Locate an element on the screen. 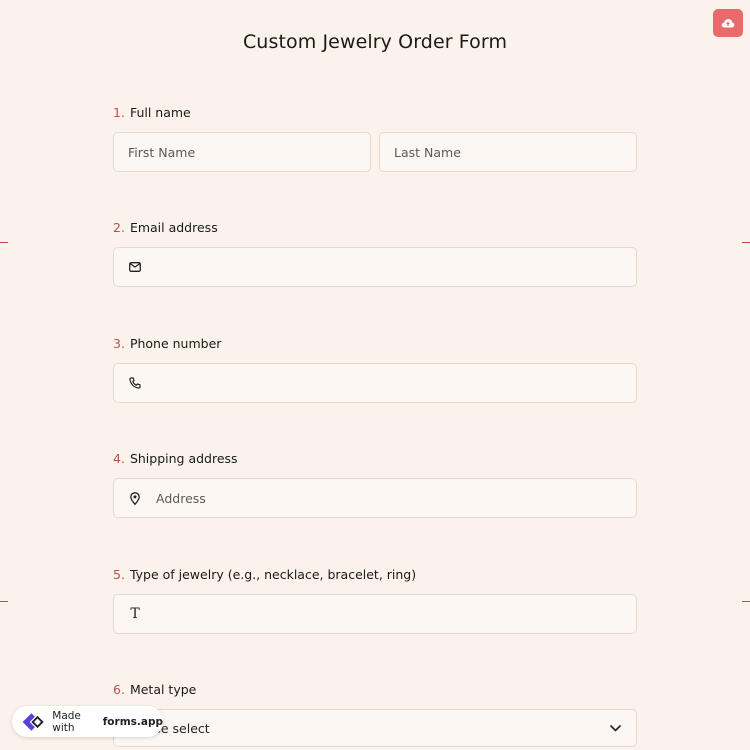  question-shipping-address: 4. Shipping address Address is located at coordinates (375, 484).